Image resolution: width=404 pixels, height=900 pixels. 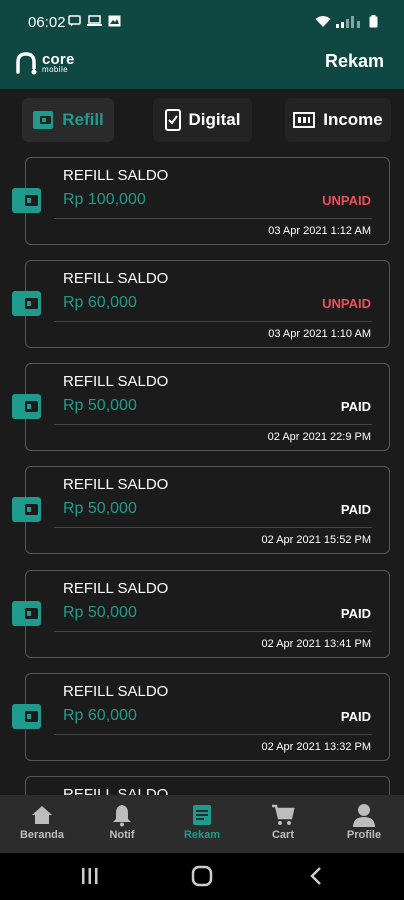 What do you see at coordinates (304, 120) in the screenshot?
I see `cash-icon` at bounding box center [304, 120].